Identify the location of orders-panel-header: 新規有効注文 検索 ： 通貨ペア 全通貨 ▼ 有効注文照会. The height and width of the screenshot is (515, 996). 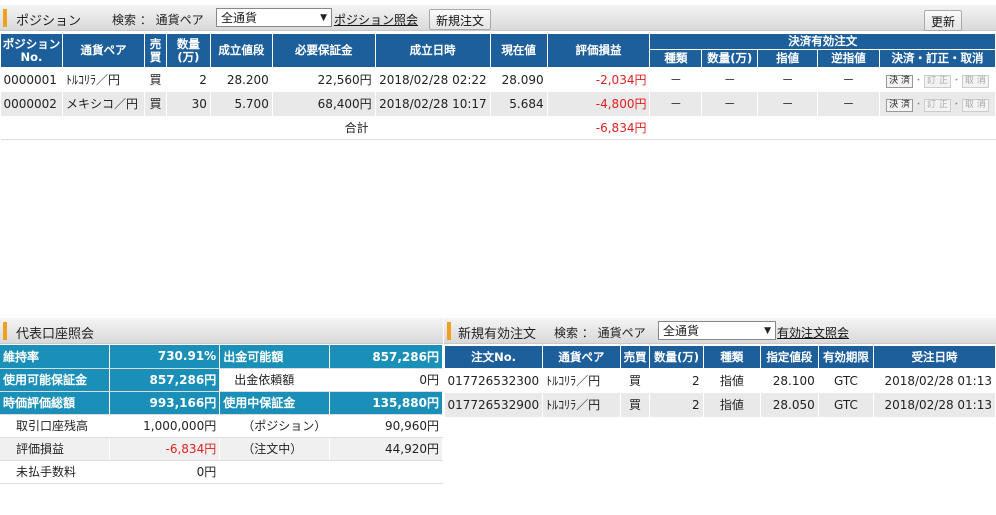
(720, 331).